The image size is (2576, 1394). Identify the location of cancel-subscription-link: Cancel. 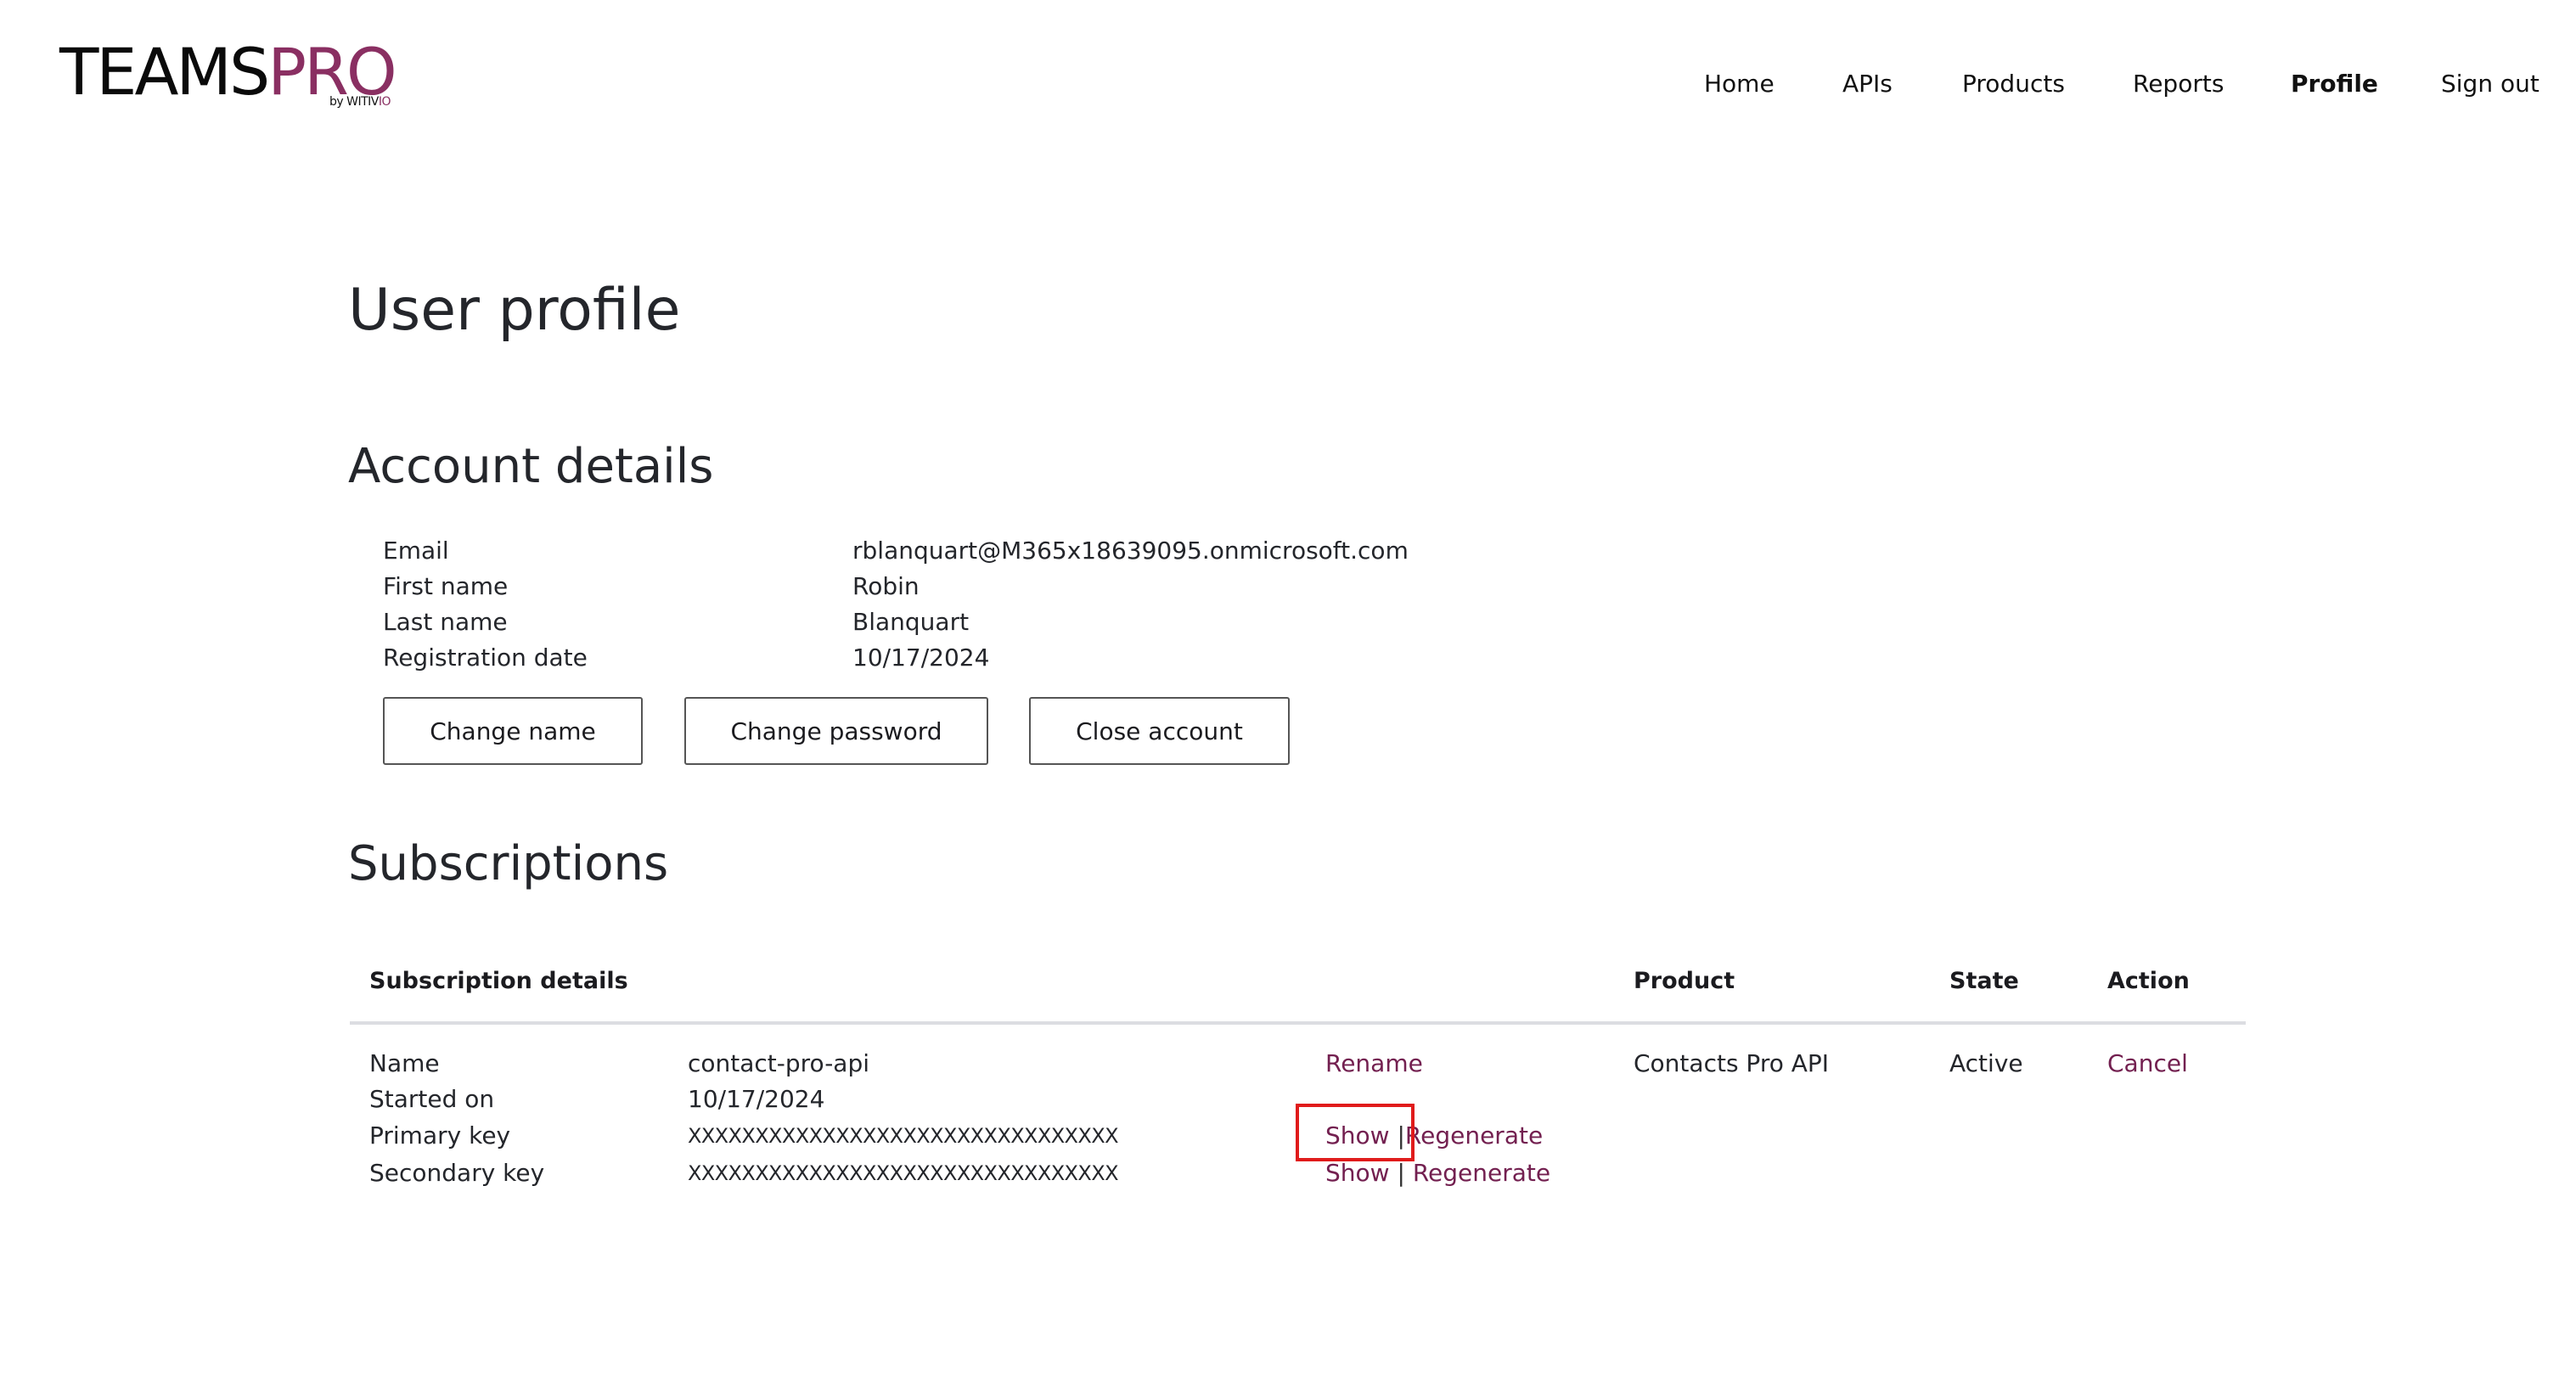
(2147, 1063).